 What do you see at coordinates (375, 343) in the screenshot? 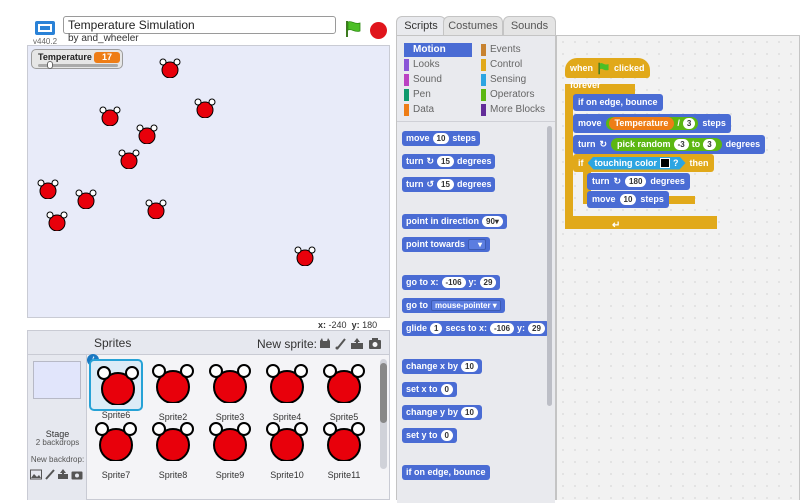
I see `camera-icon` at bounding box center [375, 343].